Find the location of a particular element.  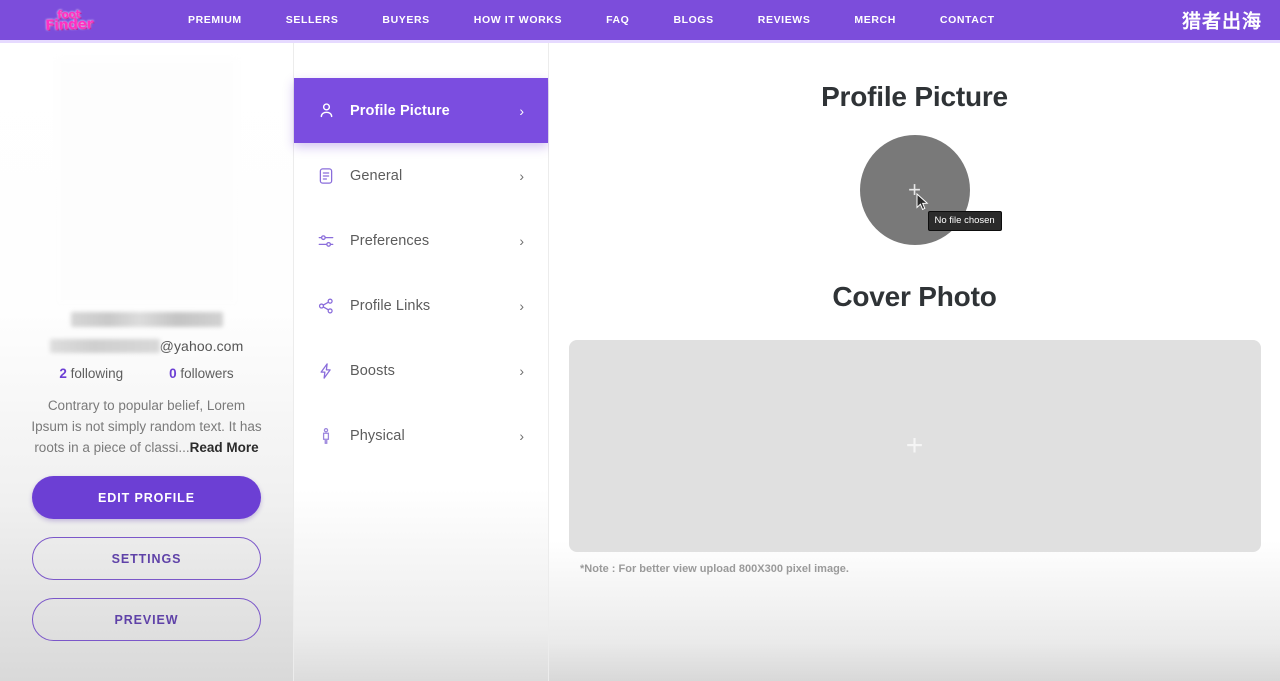

lightning-icon is located at coordinates (326, 371).